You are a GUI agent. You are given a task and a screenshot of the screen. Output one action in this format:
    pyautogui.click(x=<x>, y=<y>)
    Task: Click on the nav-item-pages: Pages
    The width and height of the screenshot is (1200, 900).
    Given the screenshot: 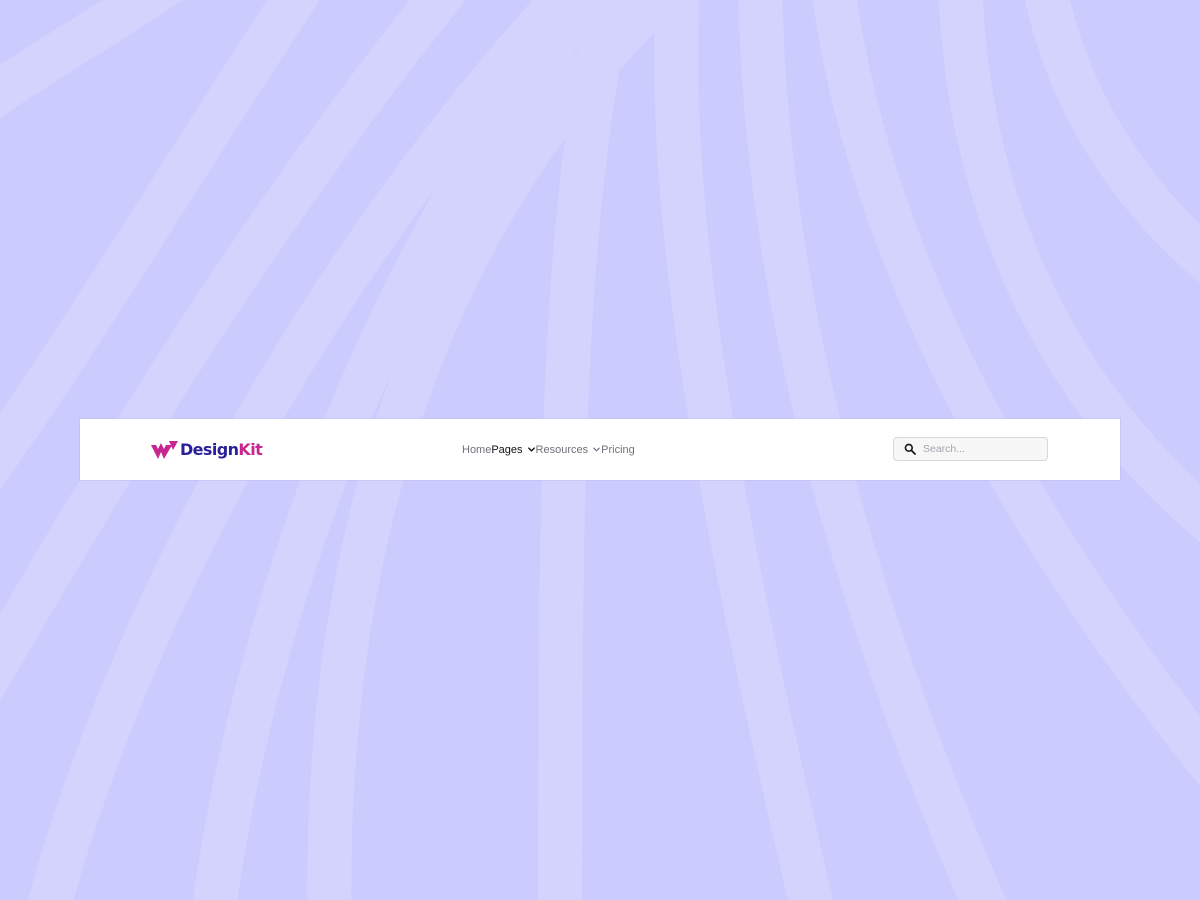 What is the action you would take?
    pyautogui.click(x=513, y=450)
    